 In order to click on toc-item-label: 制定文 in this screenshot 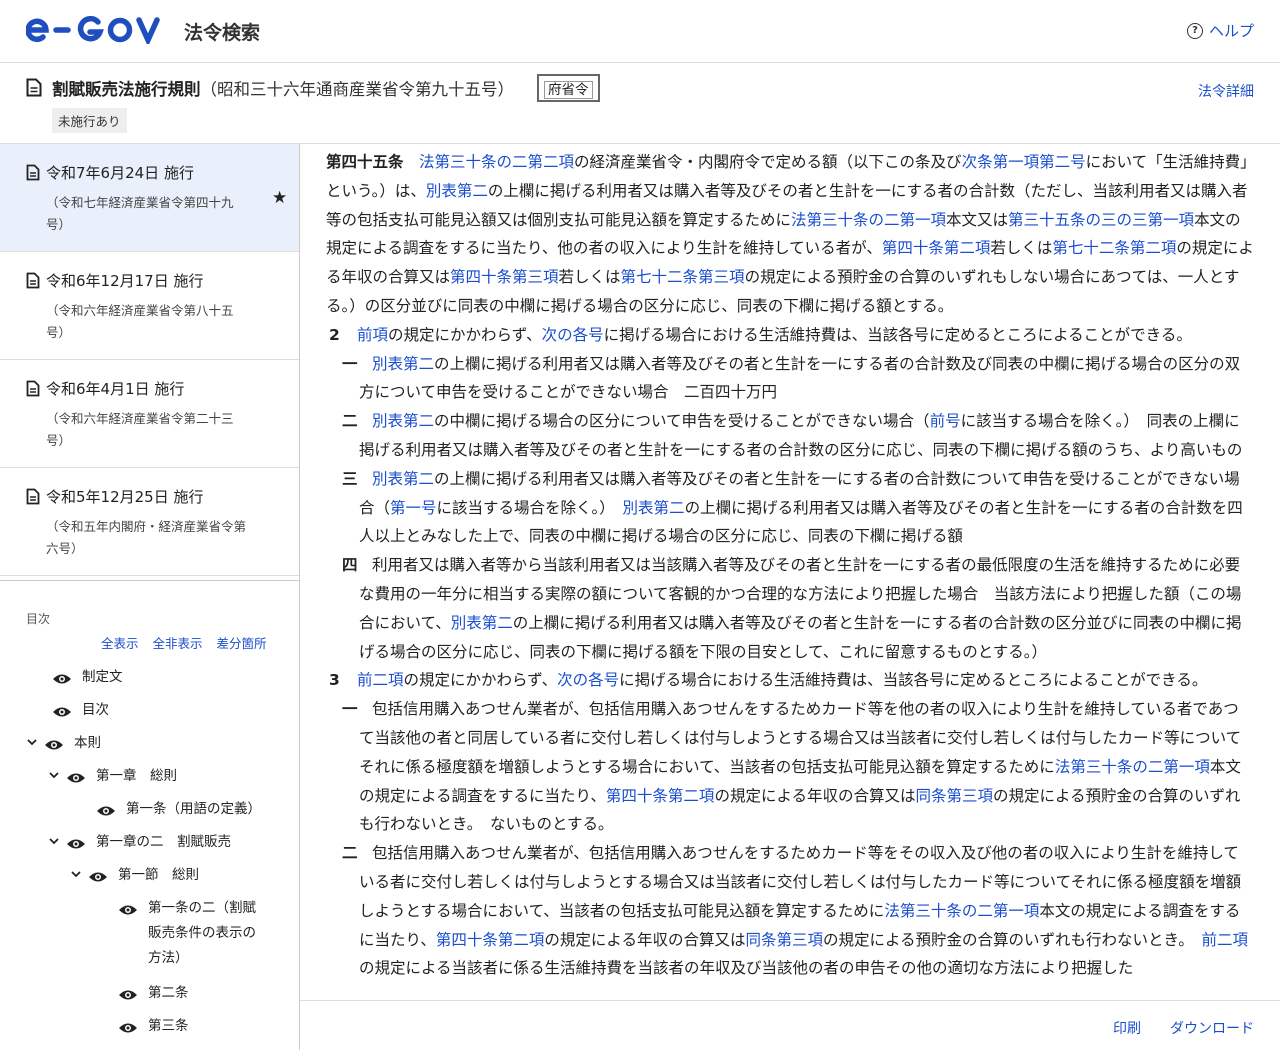, I will do `click(102, 677)`.